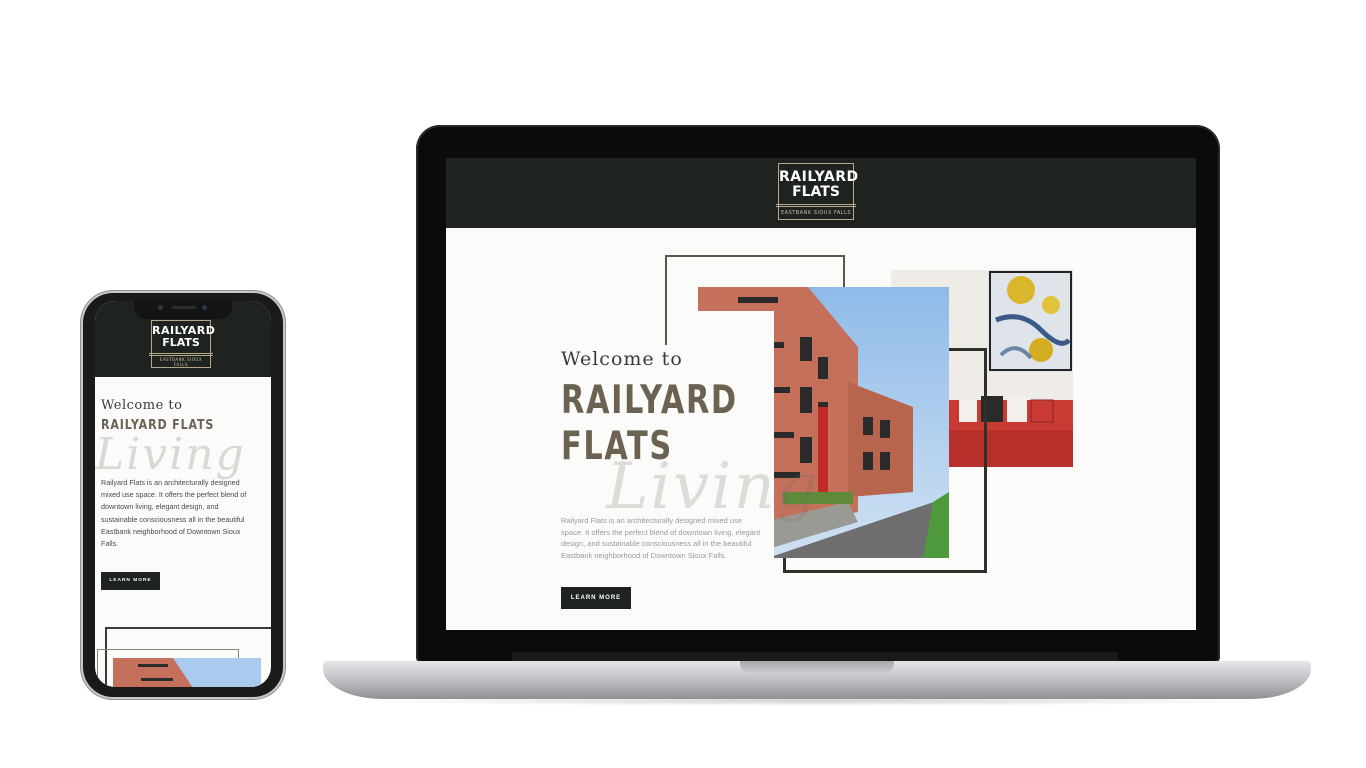 This screenshot has width=1366, height=768. What do you see at coordinates (181, 354) in the screenshot?
I see `phone-logo-rail-decoration` at bounding box center [181, 354].